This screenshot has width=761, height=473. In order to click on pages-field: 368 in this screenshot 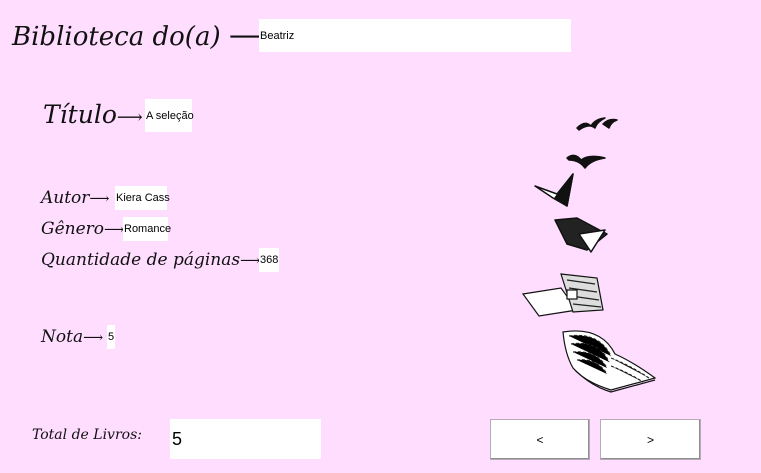, I will do `click(269, 260)`.